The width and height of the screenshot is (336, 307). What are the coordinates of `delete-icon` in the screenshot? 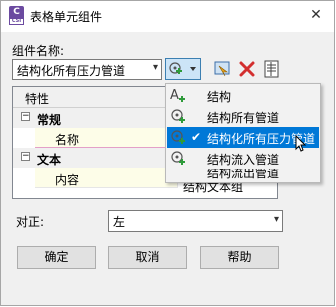 It's located at (247, 69).